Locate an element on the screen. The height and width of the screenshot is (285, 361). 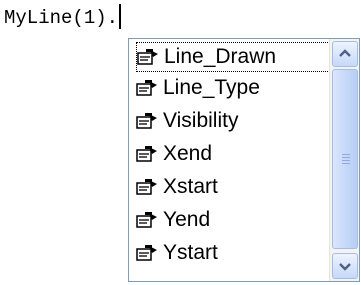
autocomplete-item-label: Visibility is located at coordinates (201, 120).